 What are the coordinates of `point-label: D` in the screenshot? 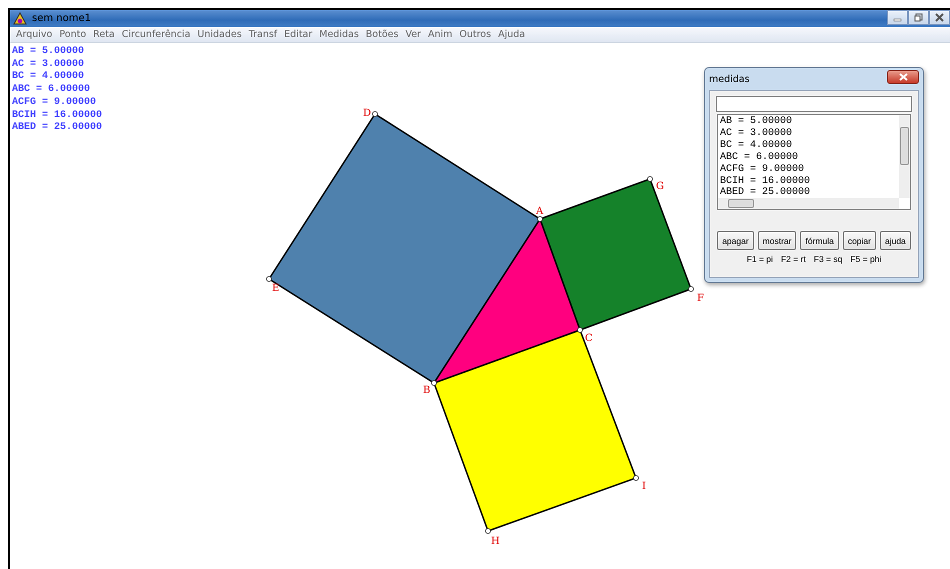 It's located at (367, 113).